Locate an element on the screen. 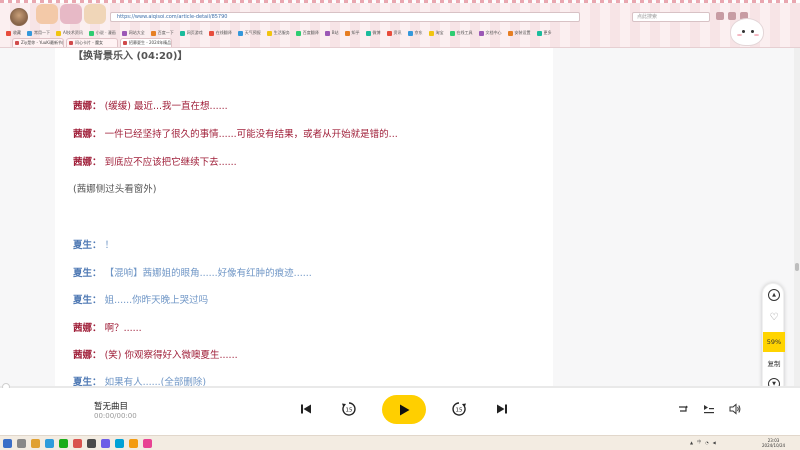 The width and height of the screenshot is (800, 450). play-icon is located at coordinates (405, 409).